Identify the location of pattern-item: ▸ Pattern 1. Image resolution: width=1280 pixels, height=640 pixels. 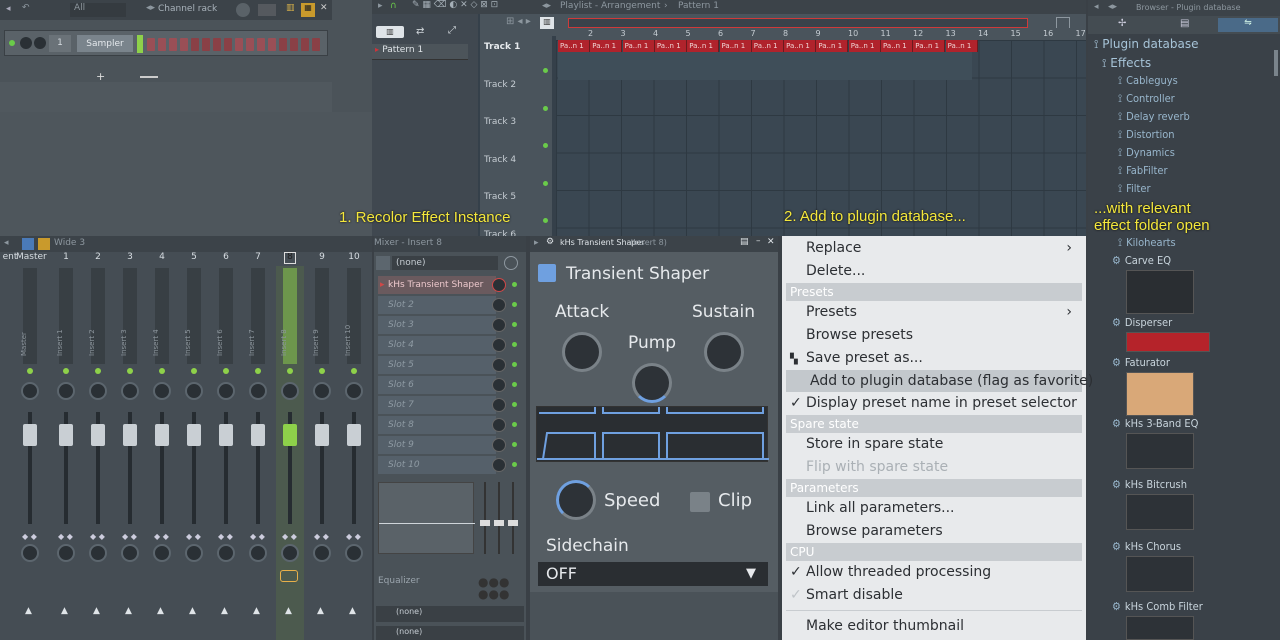
(420, 52).